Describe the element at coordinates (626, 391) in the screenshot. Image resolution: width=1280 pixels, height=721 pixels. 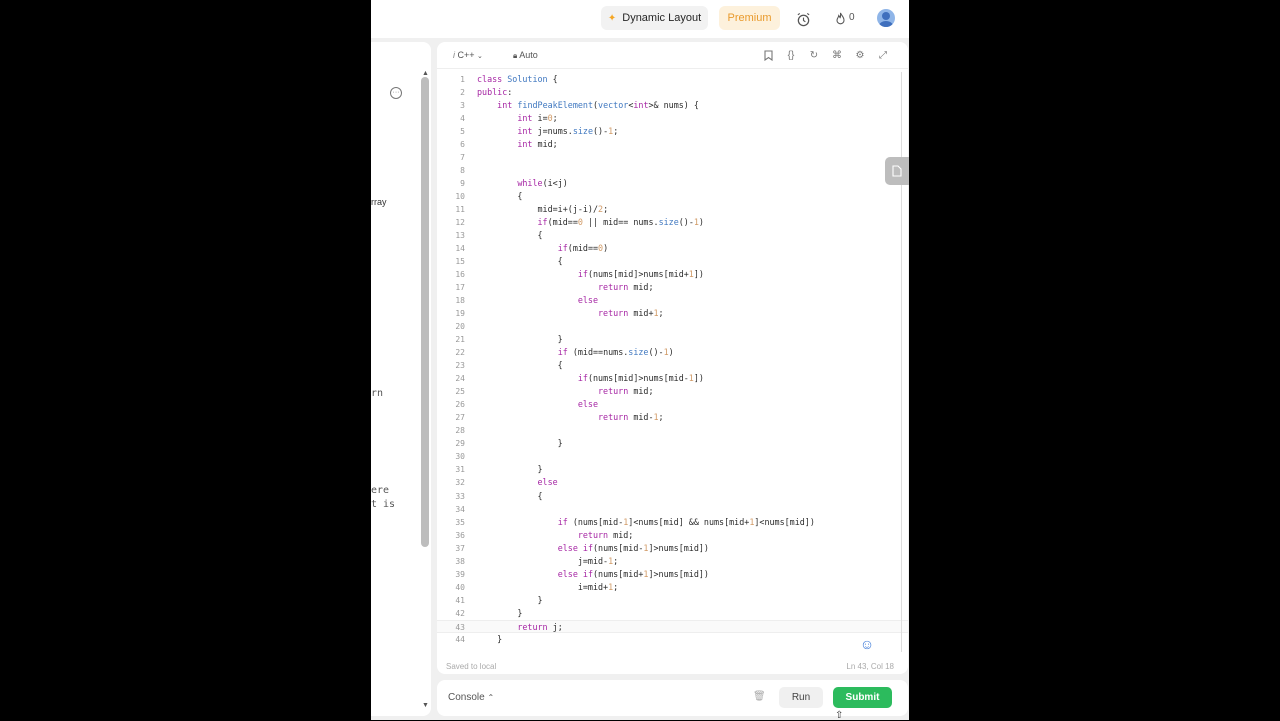
I see `code-text: return mid;` at that location.